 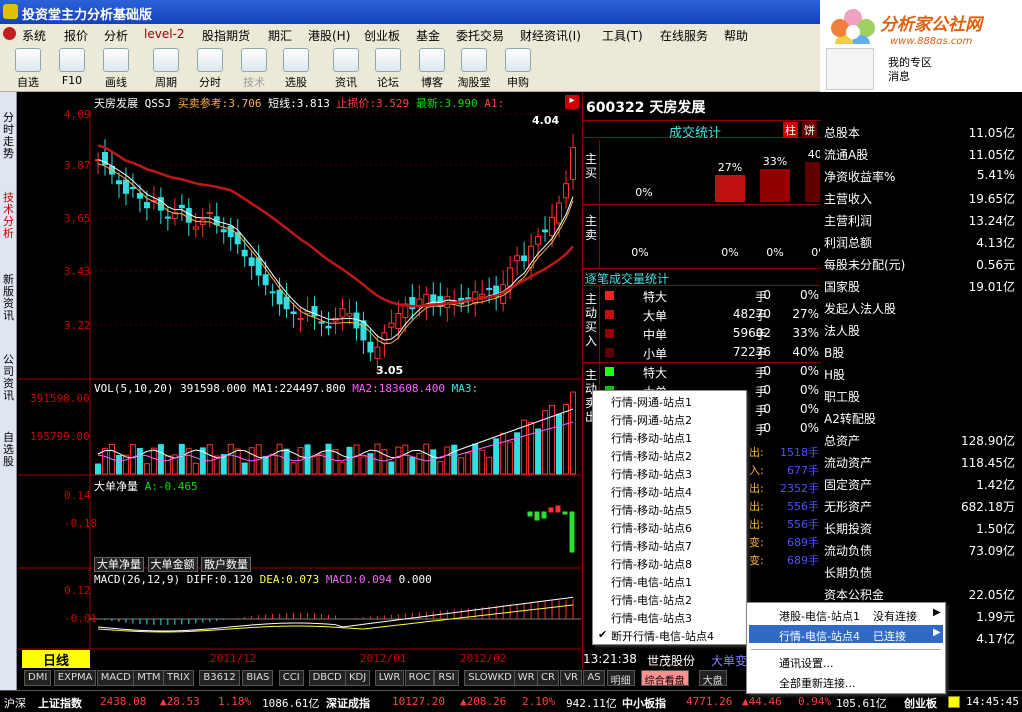 I want to click on taogutang-button: 淘股堂, so click(x=474, y=68).